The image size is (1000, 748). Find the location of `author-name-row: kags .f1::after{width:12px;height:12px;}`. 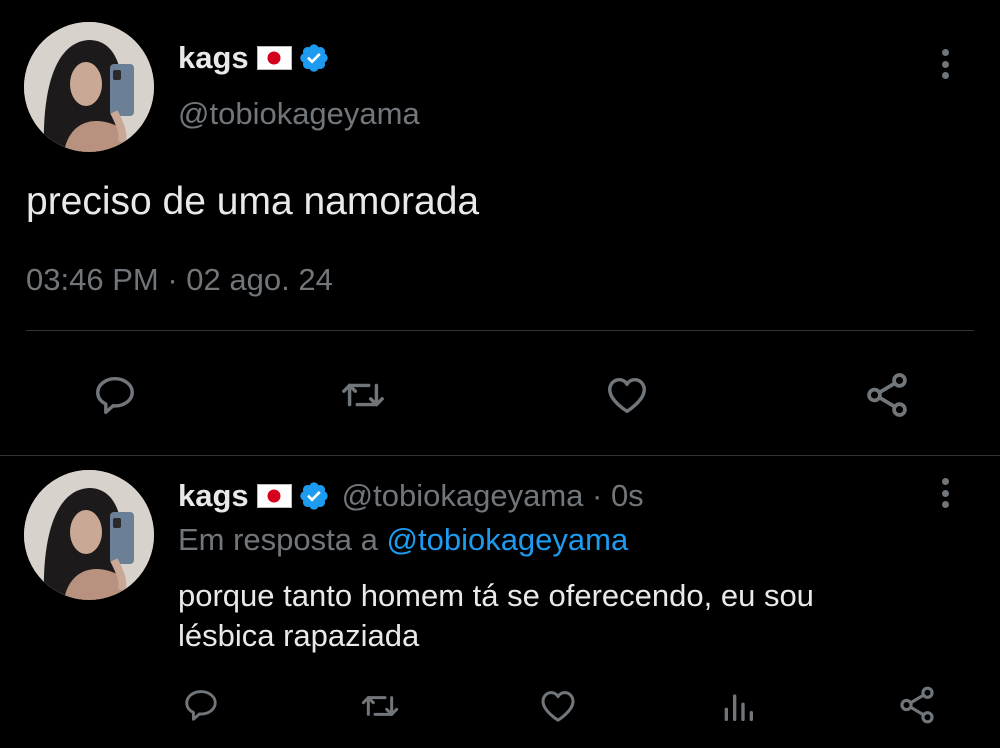

author-name-row: kags .f1::after{width:12px;height:12px;} is located at coordinates (254, 58).